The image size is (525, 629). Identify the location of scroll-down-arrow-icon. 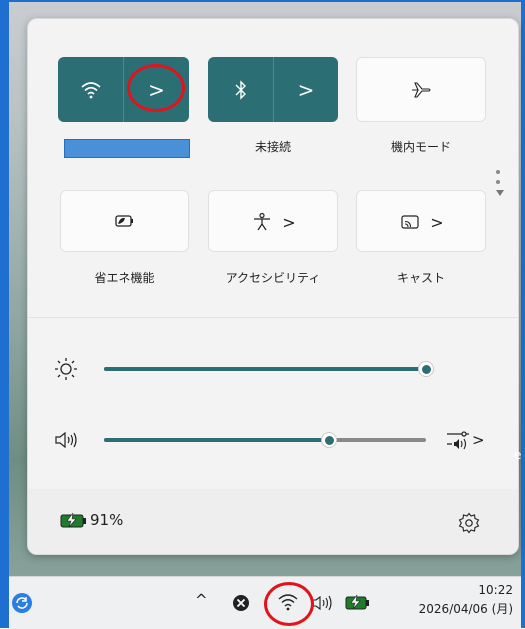
(500, 193).